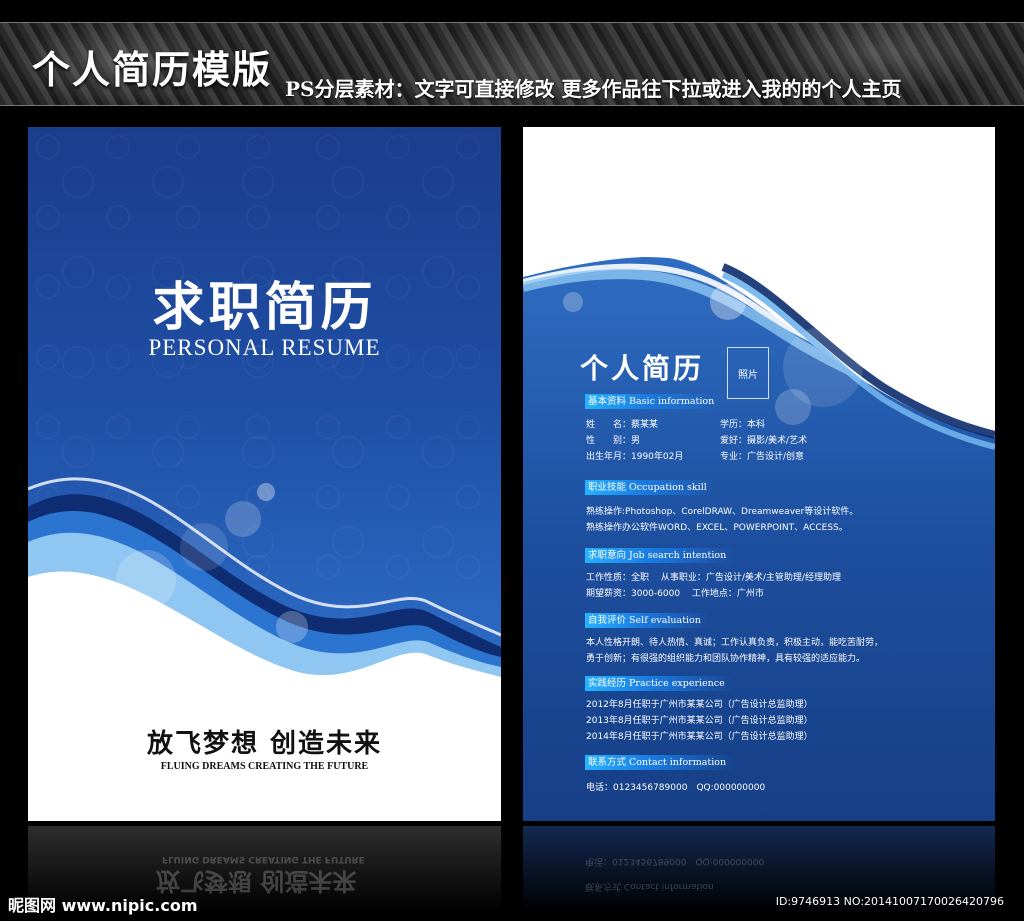 This screenshot has width=1024, height=921. What do you see at coordinates (726, 659) in the screenshot?
I see `self-line-2: 勇于创新；有很强的组织能力和团队协作精神，具有较强的适应能力。` at bounding box center [726, 659].